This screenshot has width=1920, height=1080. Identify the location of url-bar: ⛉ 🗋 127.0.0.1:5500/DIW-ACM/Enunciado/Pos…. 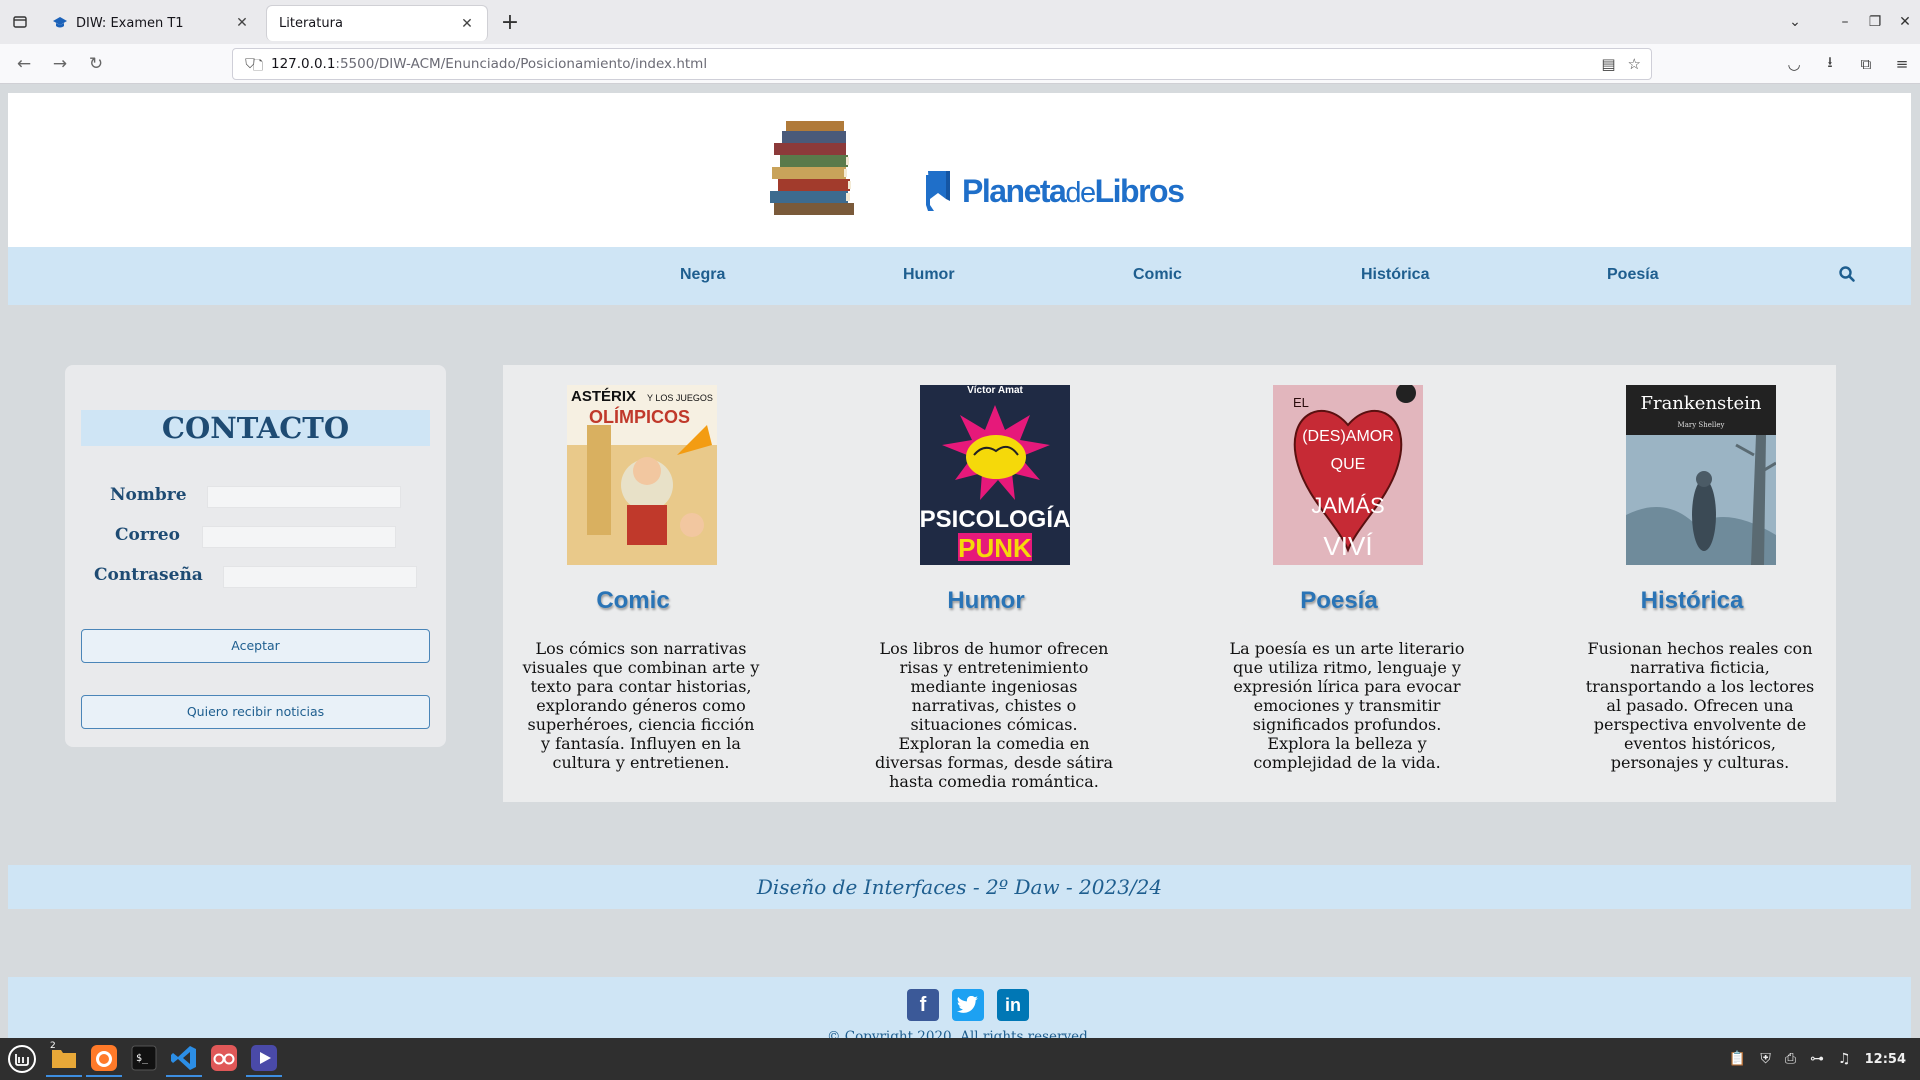
(942, 64).